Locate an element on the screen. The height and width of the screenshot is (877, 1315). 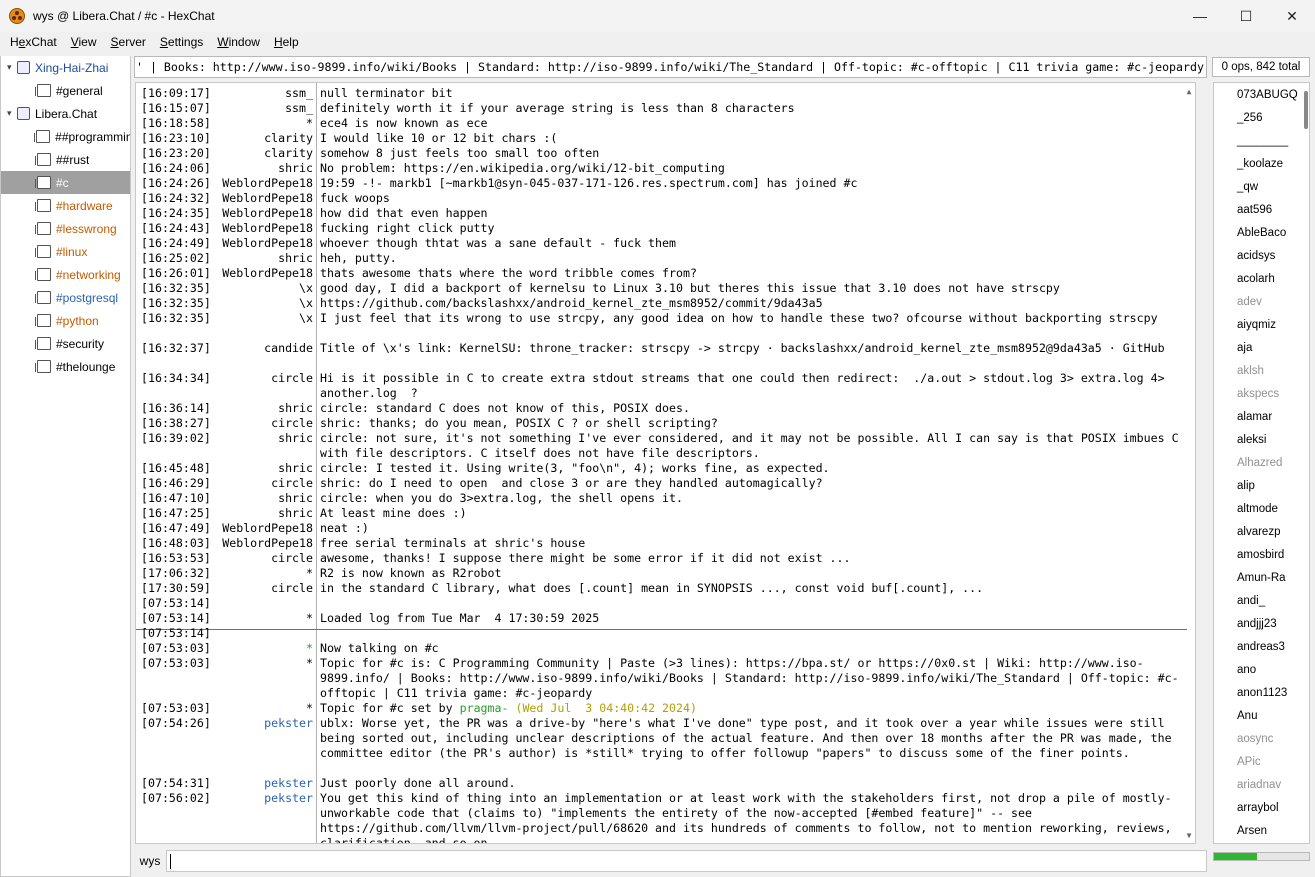
user-list-item: acolarh is located at coordinates (1256, 279).